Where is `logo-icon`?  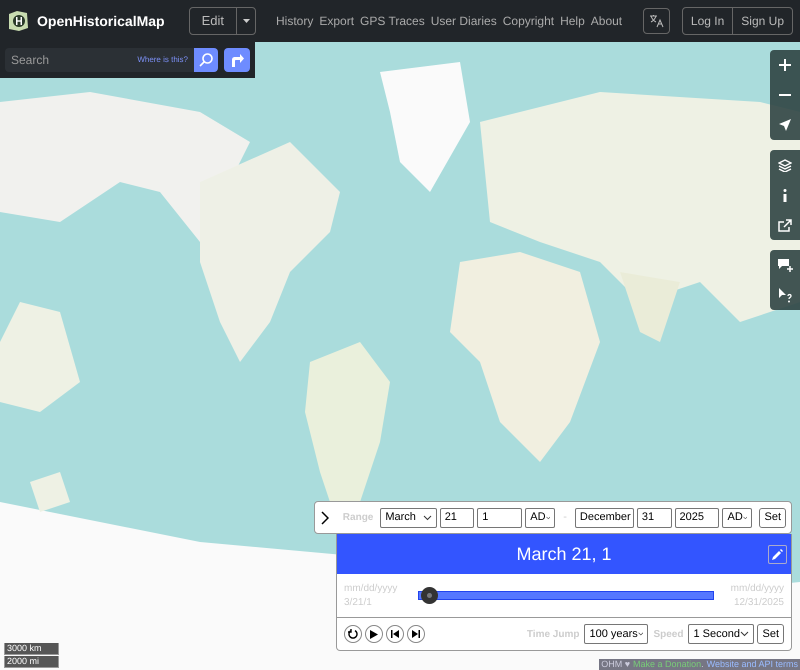 logo-icon is located at coordinates (18, 21).